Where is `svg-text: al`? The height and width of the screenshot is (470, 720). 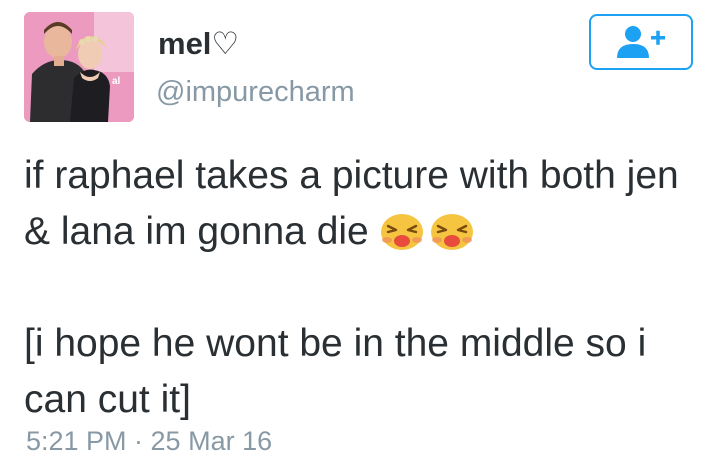 svg-text: al is located at coordinates (116, 81).